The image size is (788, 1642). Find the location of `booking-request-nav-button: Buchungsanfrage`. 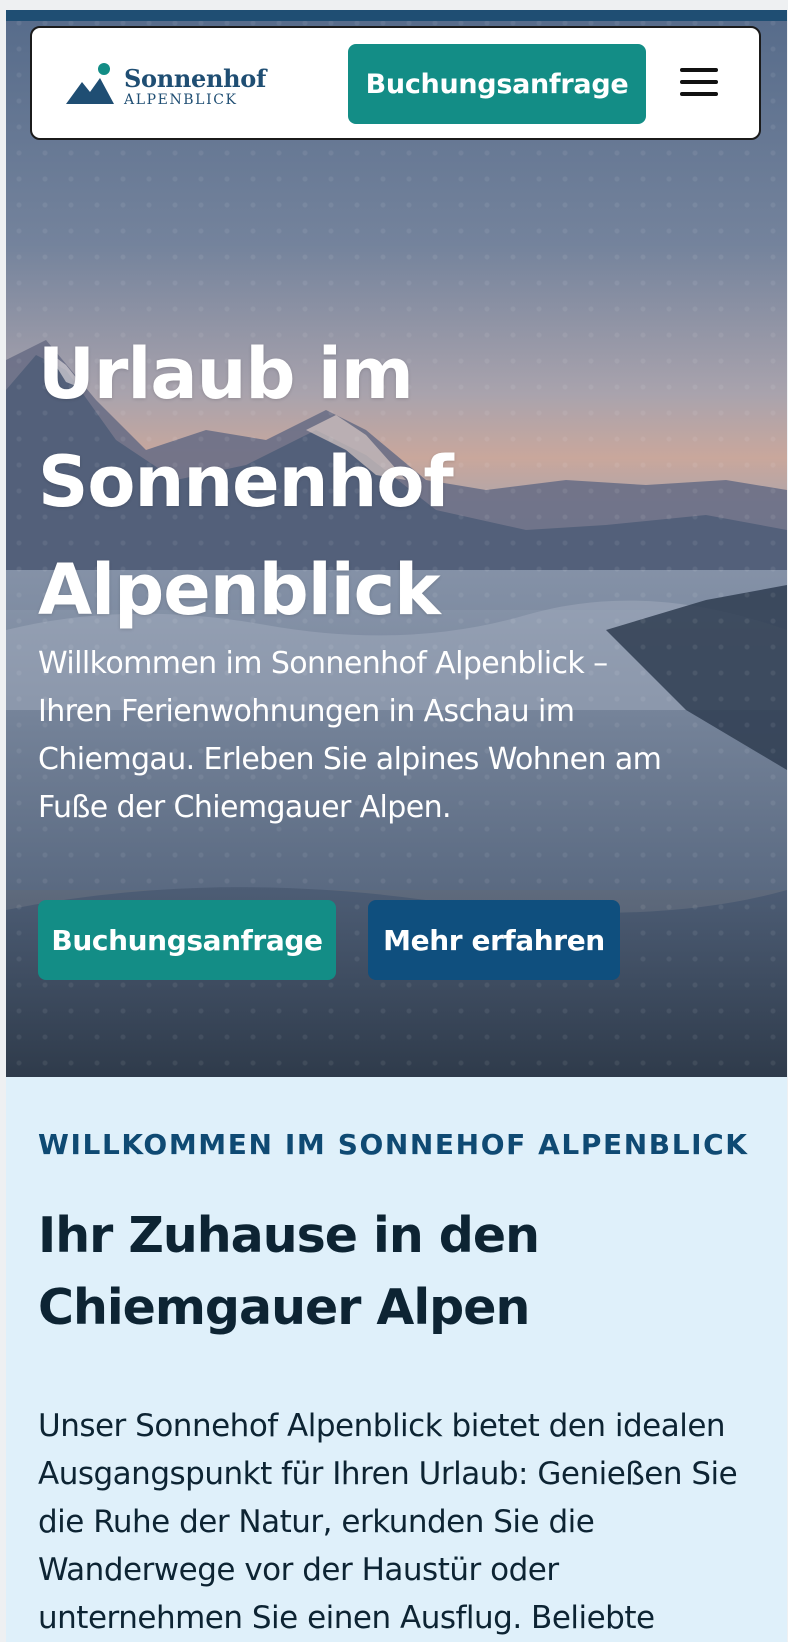

booking-request-nav-button: Buchungsanfrage is located at coordinates (497, 84).